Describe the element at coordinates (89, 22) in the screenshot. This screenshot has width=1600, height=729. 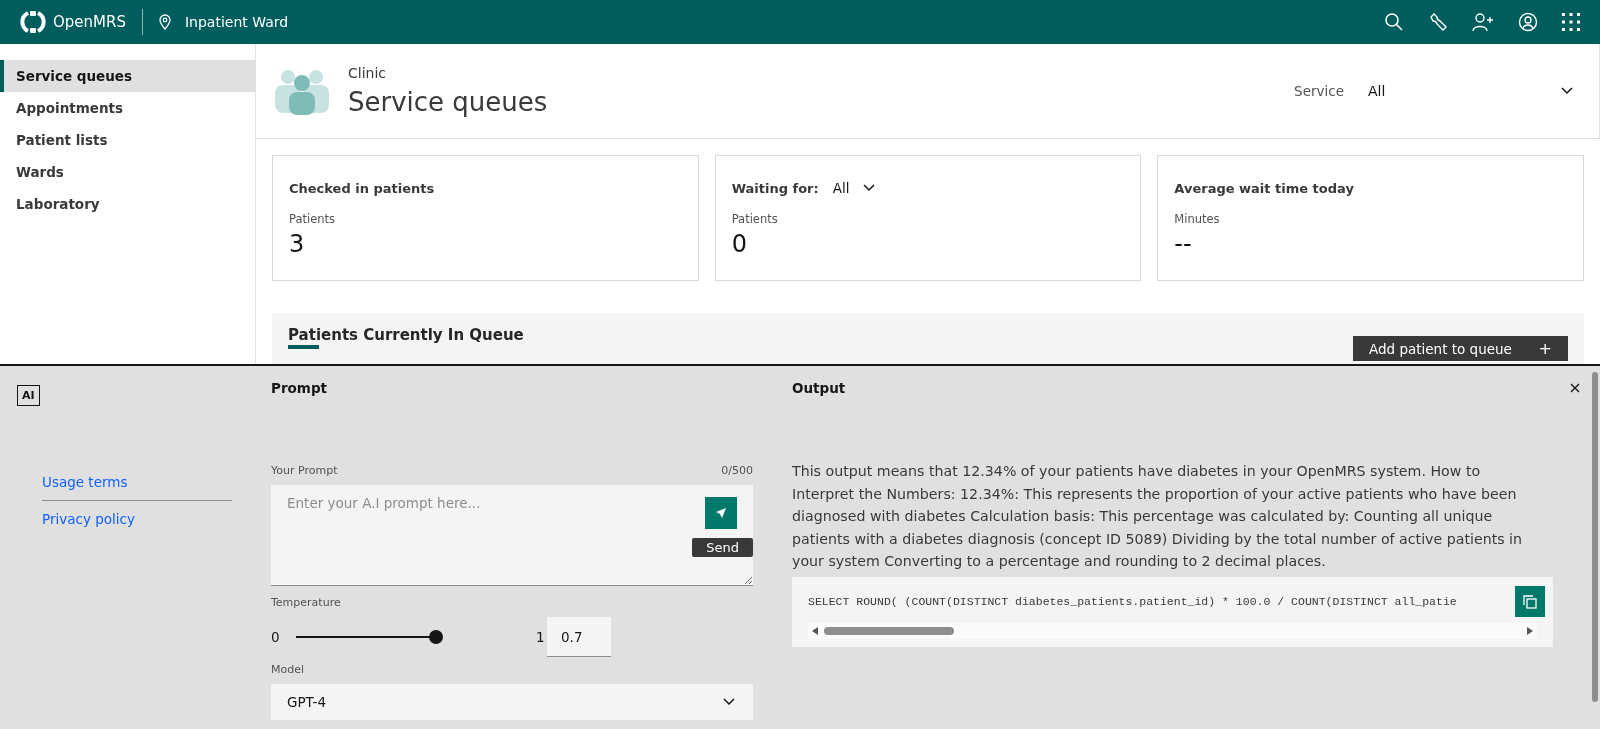
I see `brand-name: OpenMRS` at that location.